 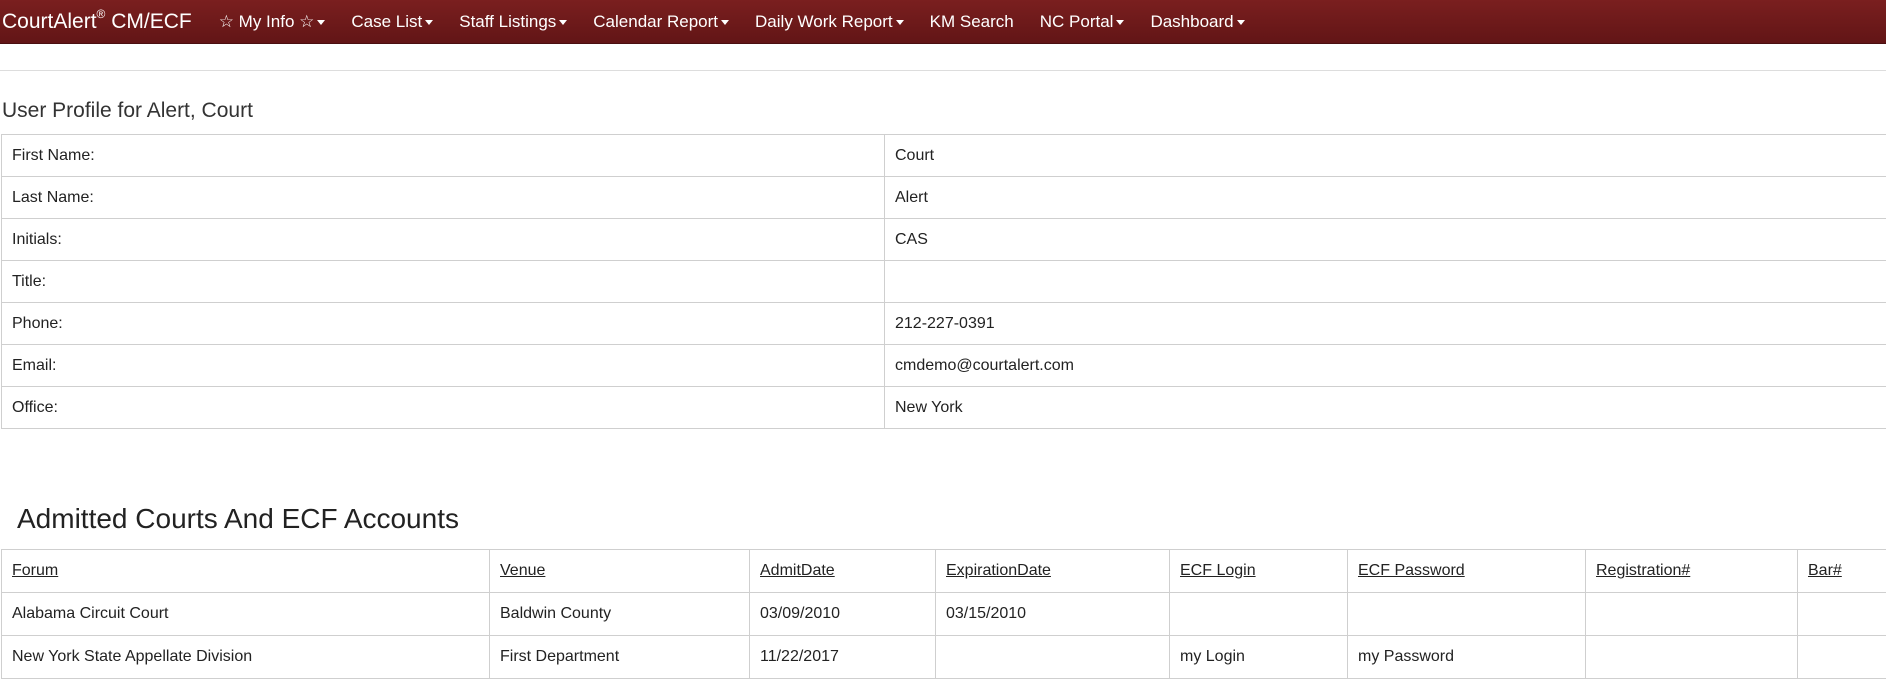 What do you see at coordinates (443, 366) in the screenshot?
I see `profile-label: Email:` at bounding box center [443, 366].